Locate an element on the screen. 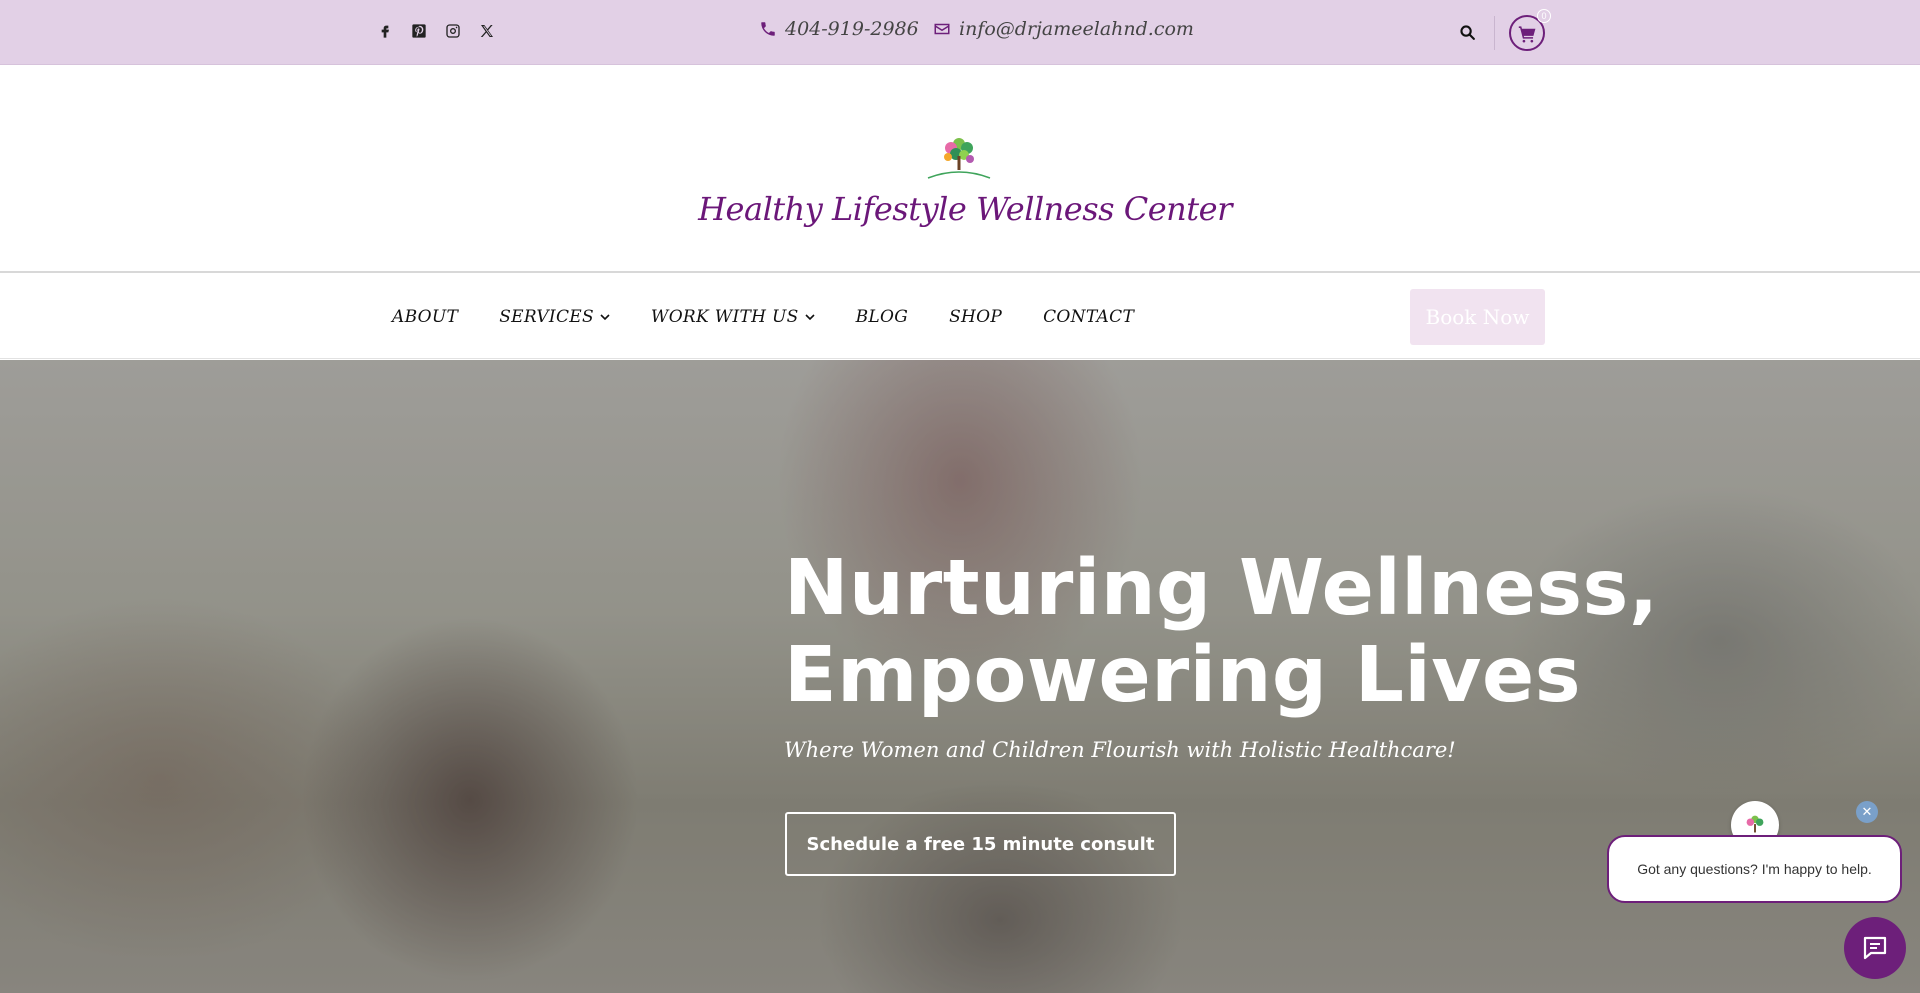  divider is located at coordinates (1494, 33).